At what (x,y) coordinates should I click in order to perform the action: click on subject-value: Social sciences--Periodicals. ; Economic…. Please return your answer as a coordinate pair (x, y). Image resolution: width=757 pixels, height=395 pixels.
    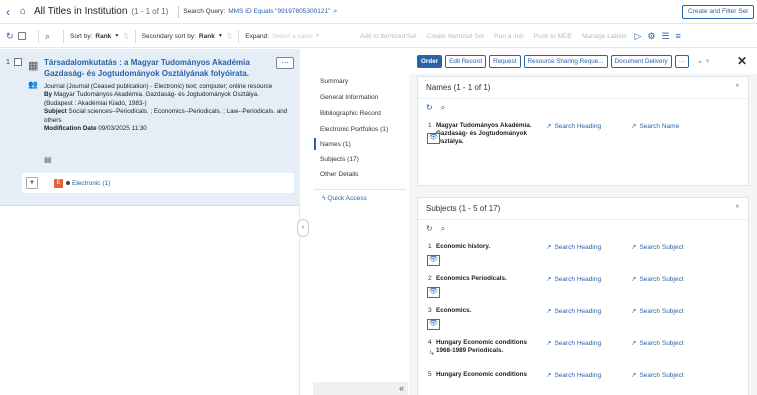
    Looking at the image, I should click on (166, 116).